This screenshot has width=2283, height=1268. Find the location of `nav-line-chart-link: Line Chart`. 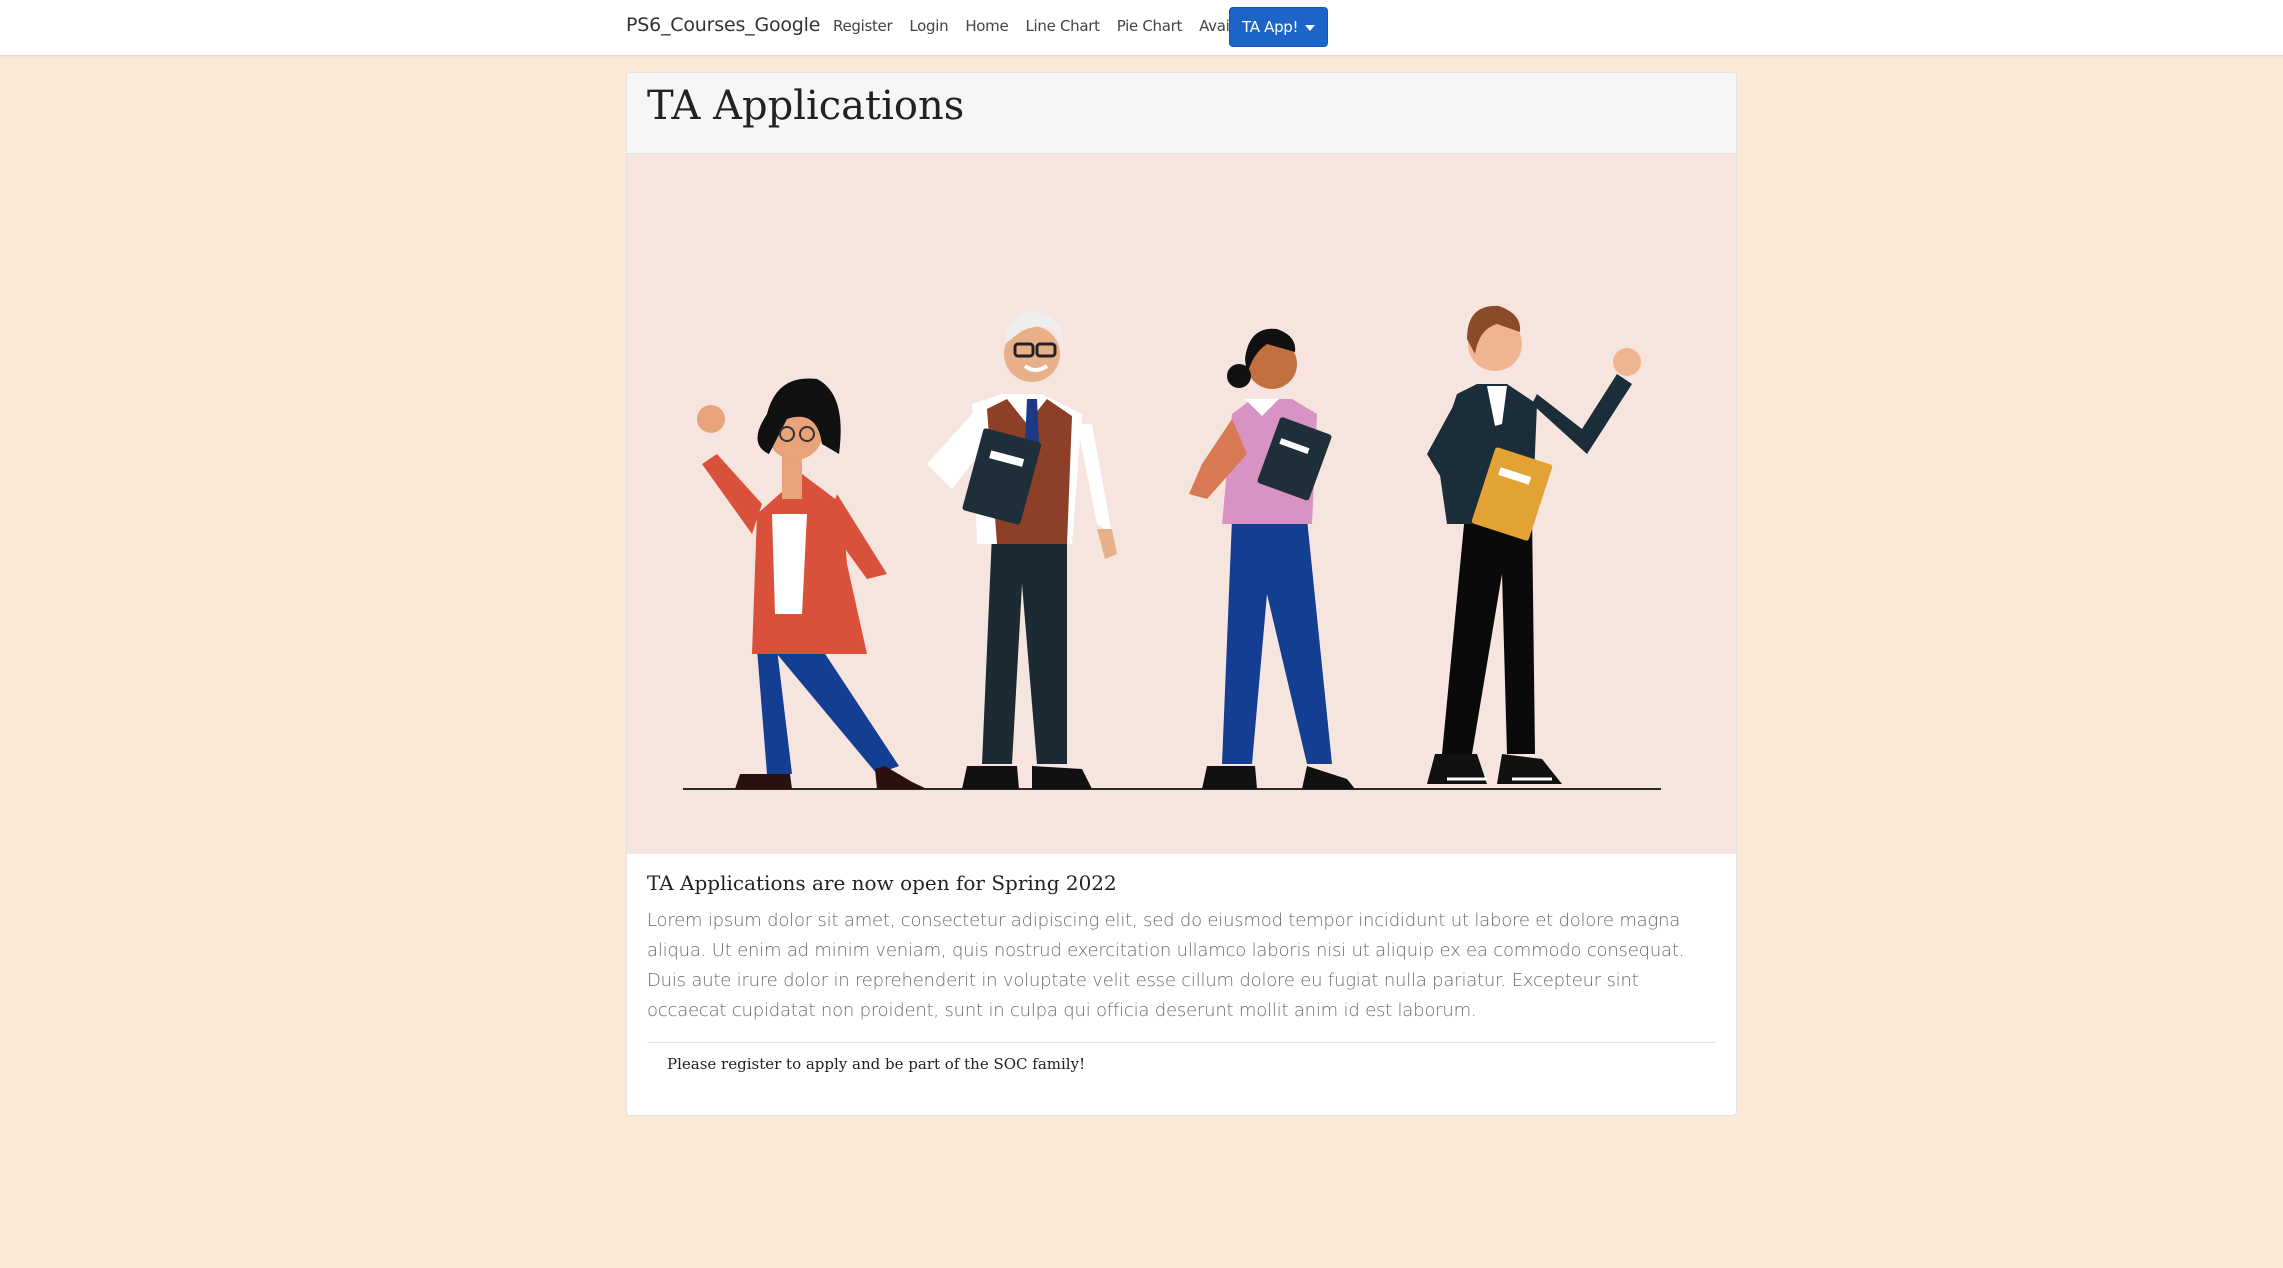

nav-line-chart-link: Line Chart is located at coordinates (1062, 26).